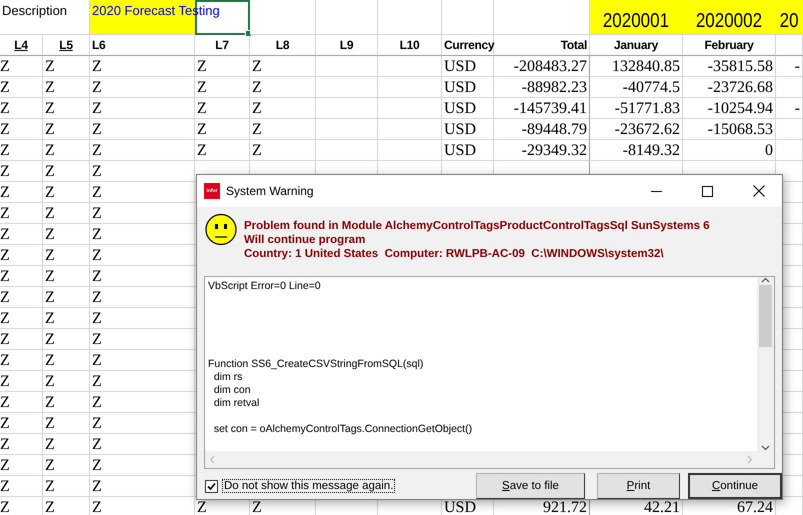 The width and height of the screenshot is (803, 515). I want to click on warning-message: Will continue program, so click(305, 240).